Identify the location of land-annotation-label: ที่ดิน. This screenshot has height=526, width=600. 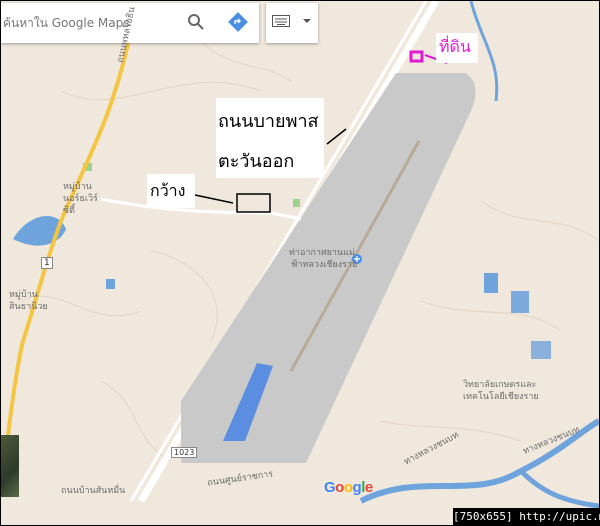
(455, 46).